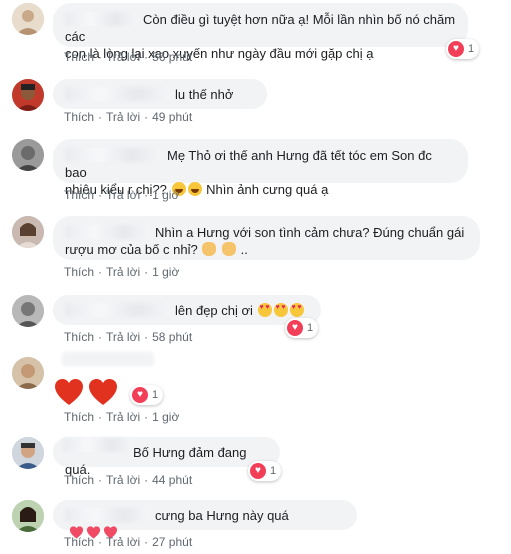  I want to click on comment-bubble: cưng ba Hưng này quá, so click(205, 519).